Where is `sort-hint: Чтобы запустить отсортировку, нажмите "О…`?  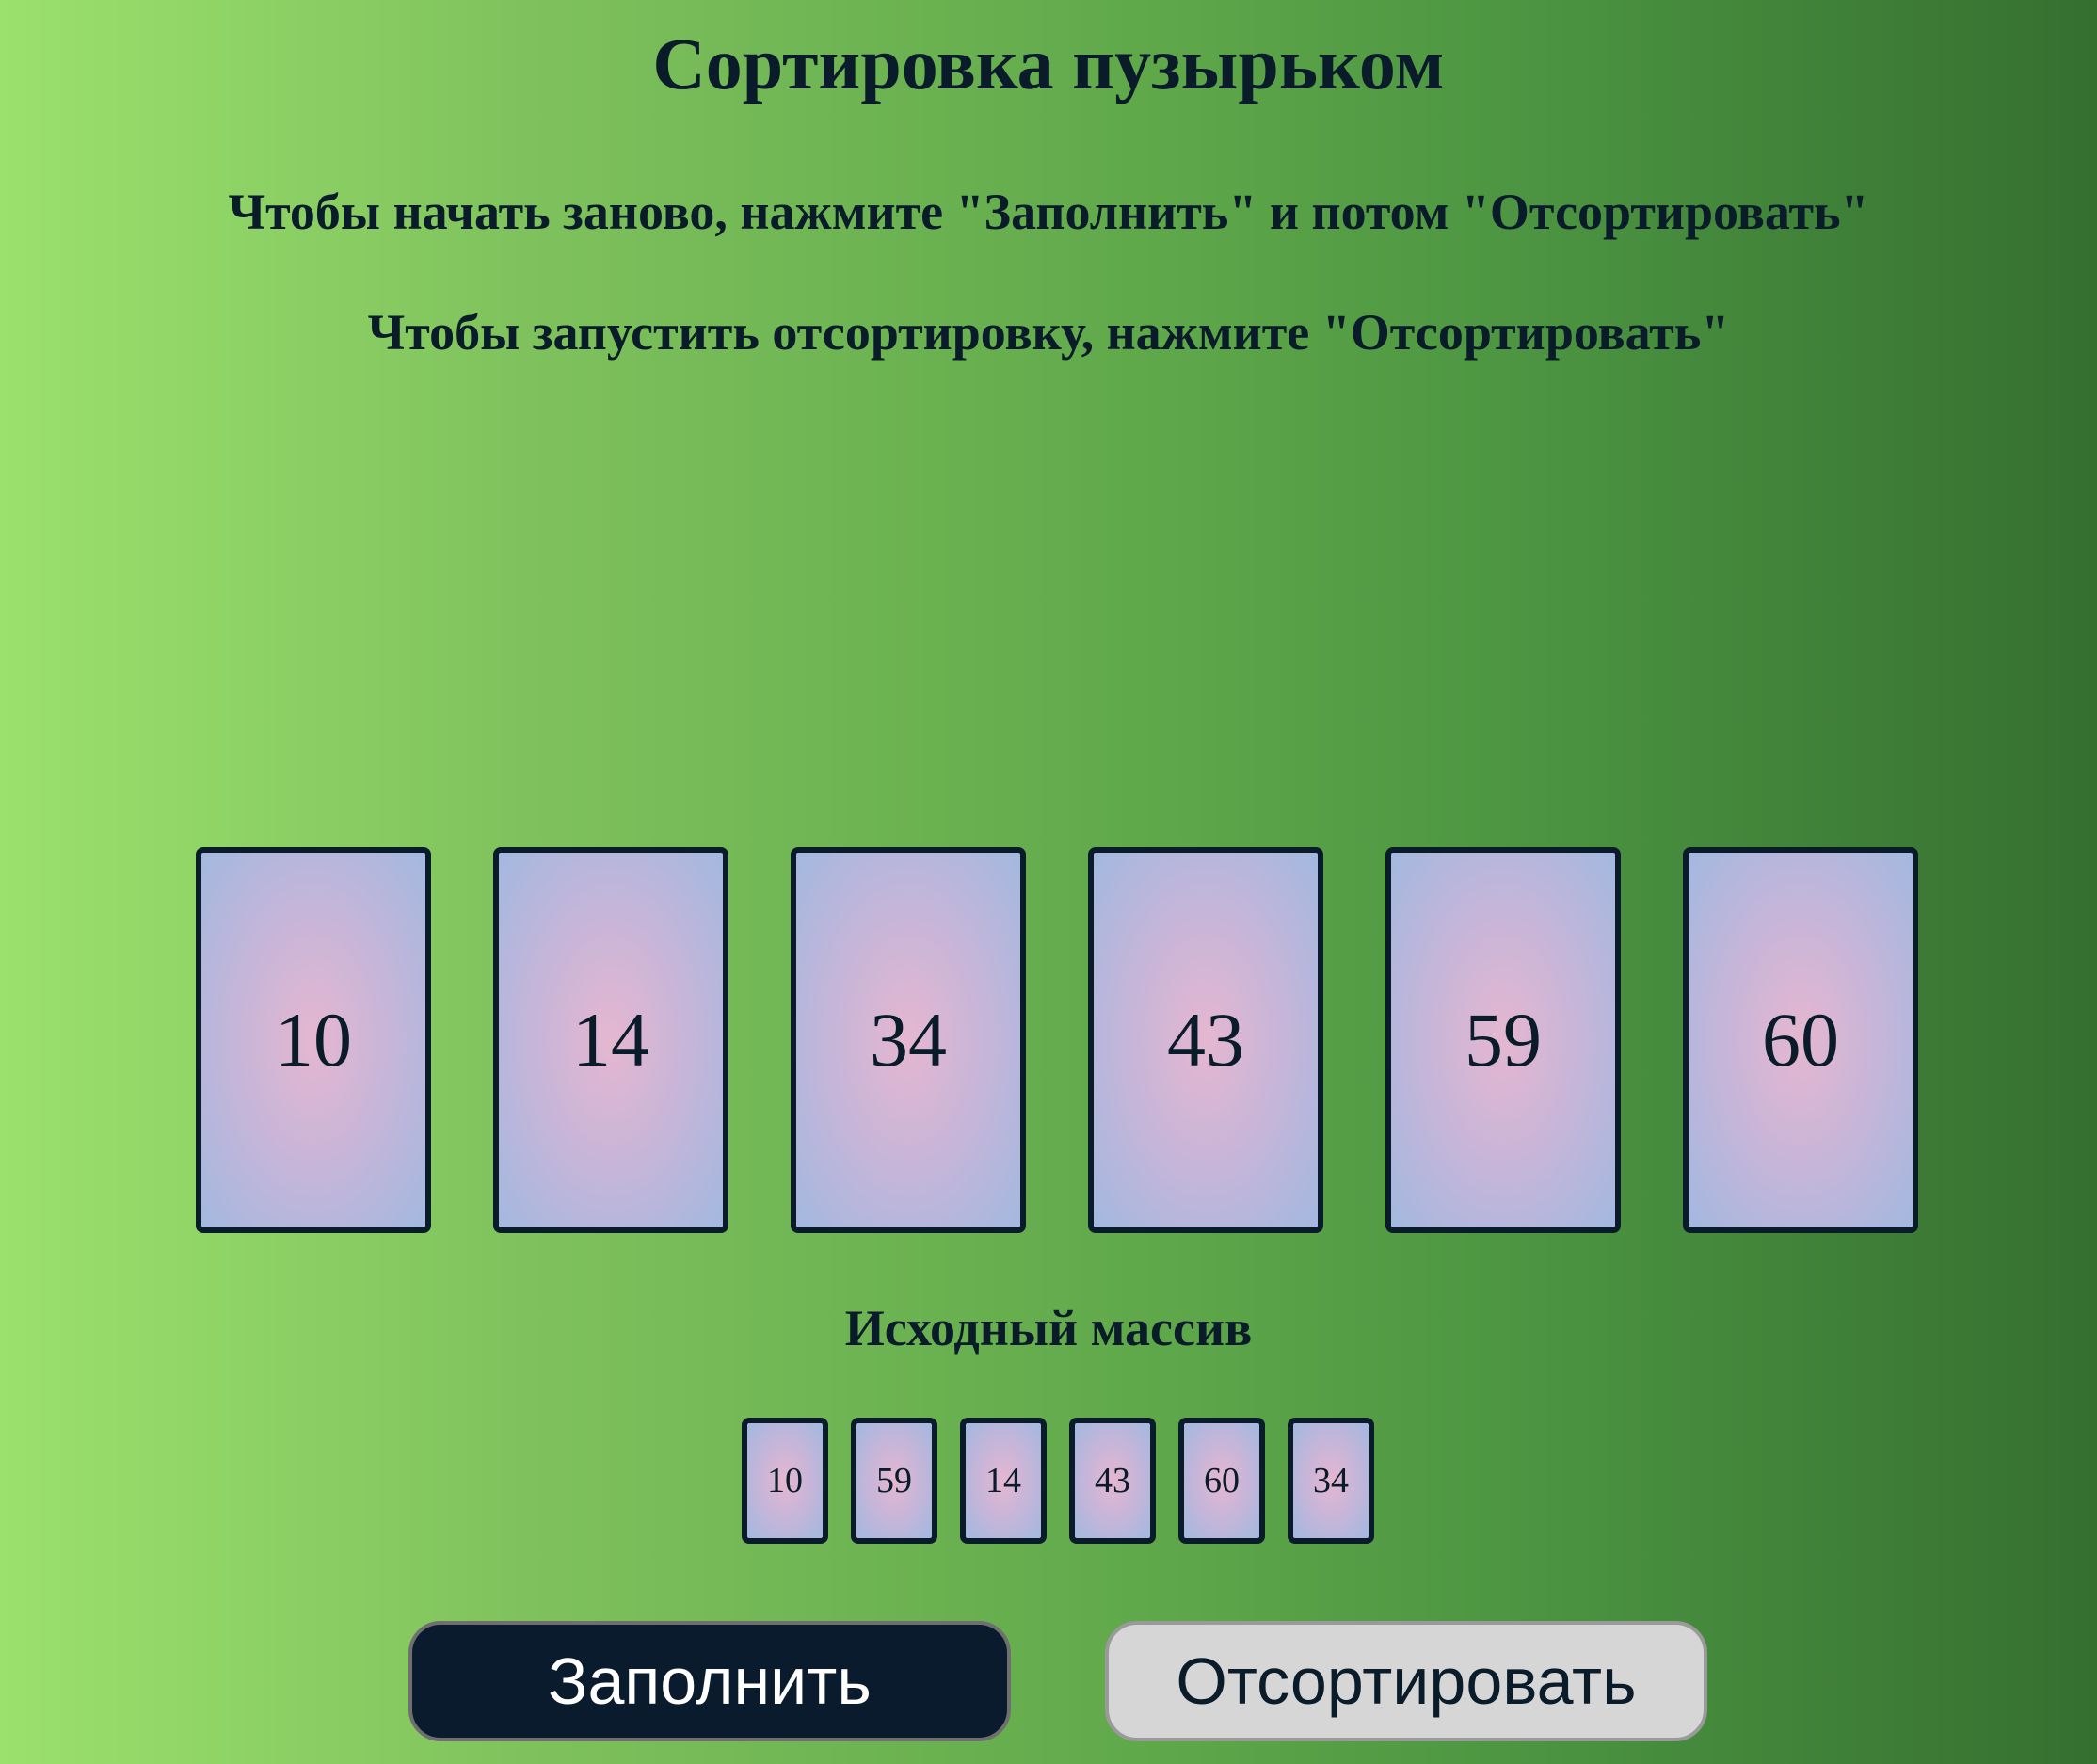
sort-hint: Чтобы запустить отсортировку, нажмите "О… is located at coordinates (1048, 332).